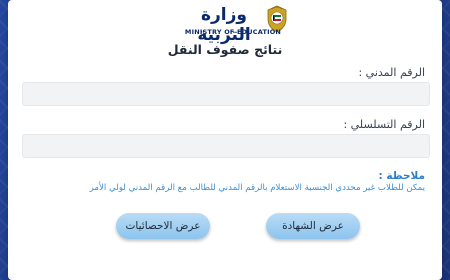 This screenshot has width=450, height=280. What do you see at coordinates (225, 49) in the screenshot?
I see `page-title: نتائج صفوف النقل` at bounding box center [225, 49].